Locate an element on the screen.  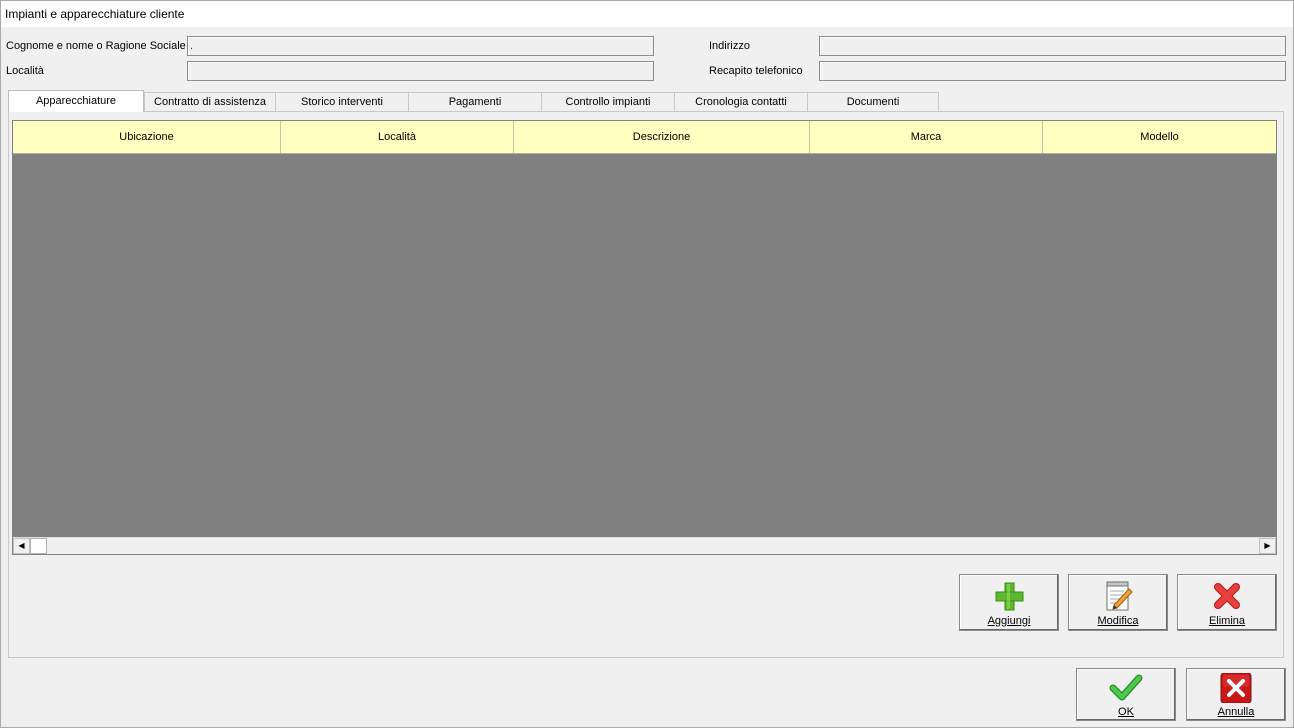
add-button-label: Aggiungi is located at coordinates (1009, 621).